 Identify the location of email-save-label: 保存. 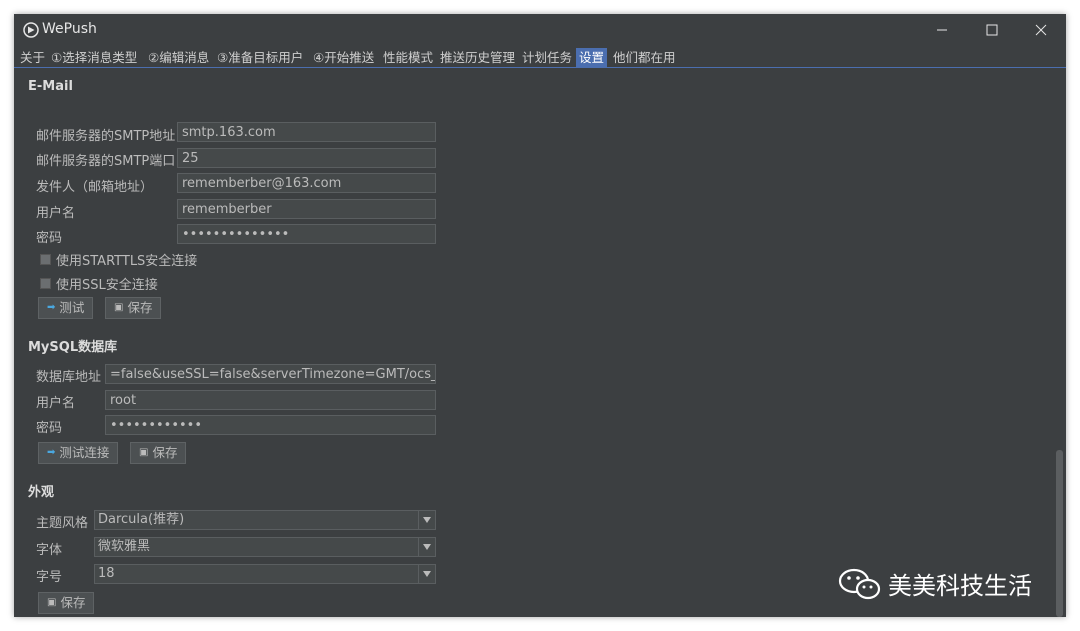
(140, 307).